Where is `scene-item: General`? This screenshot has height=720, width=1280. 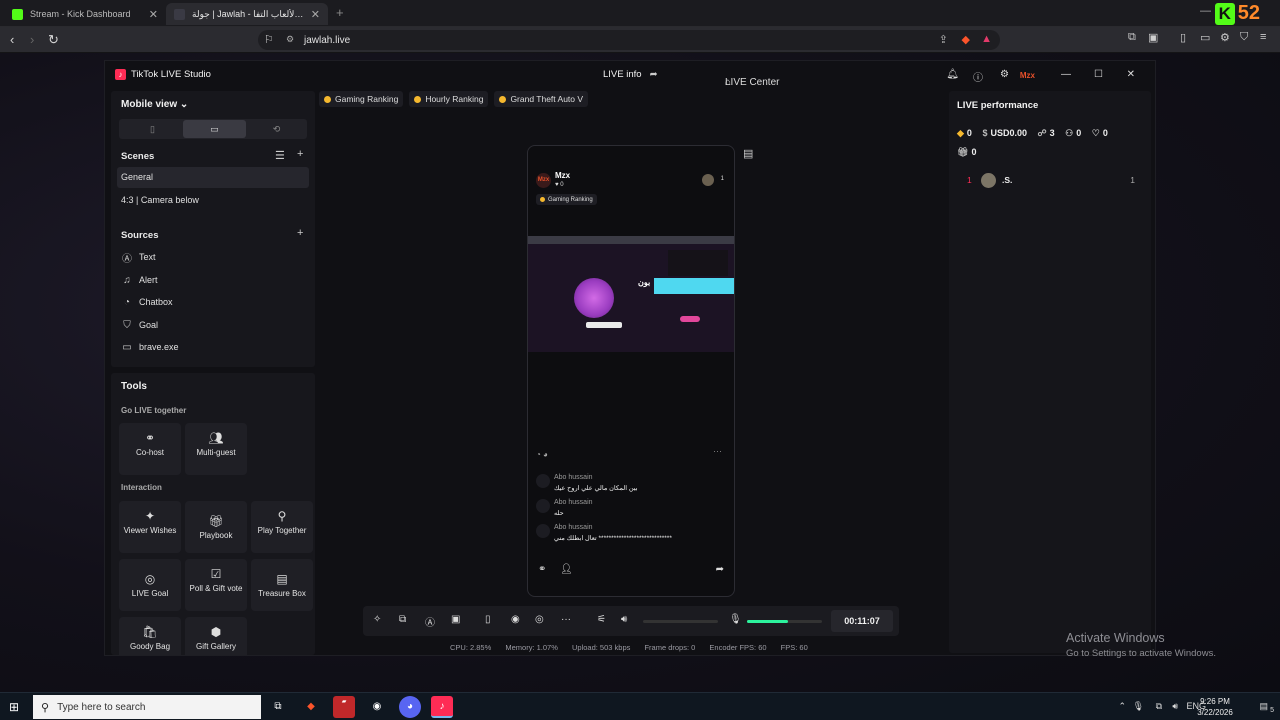
scene-item: General is located at coordinates (213, 177).